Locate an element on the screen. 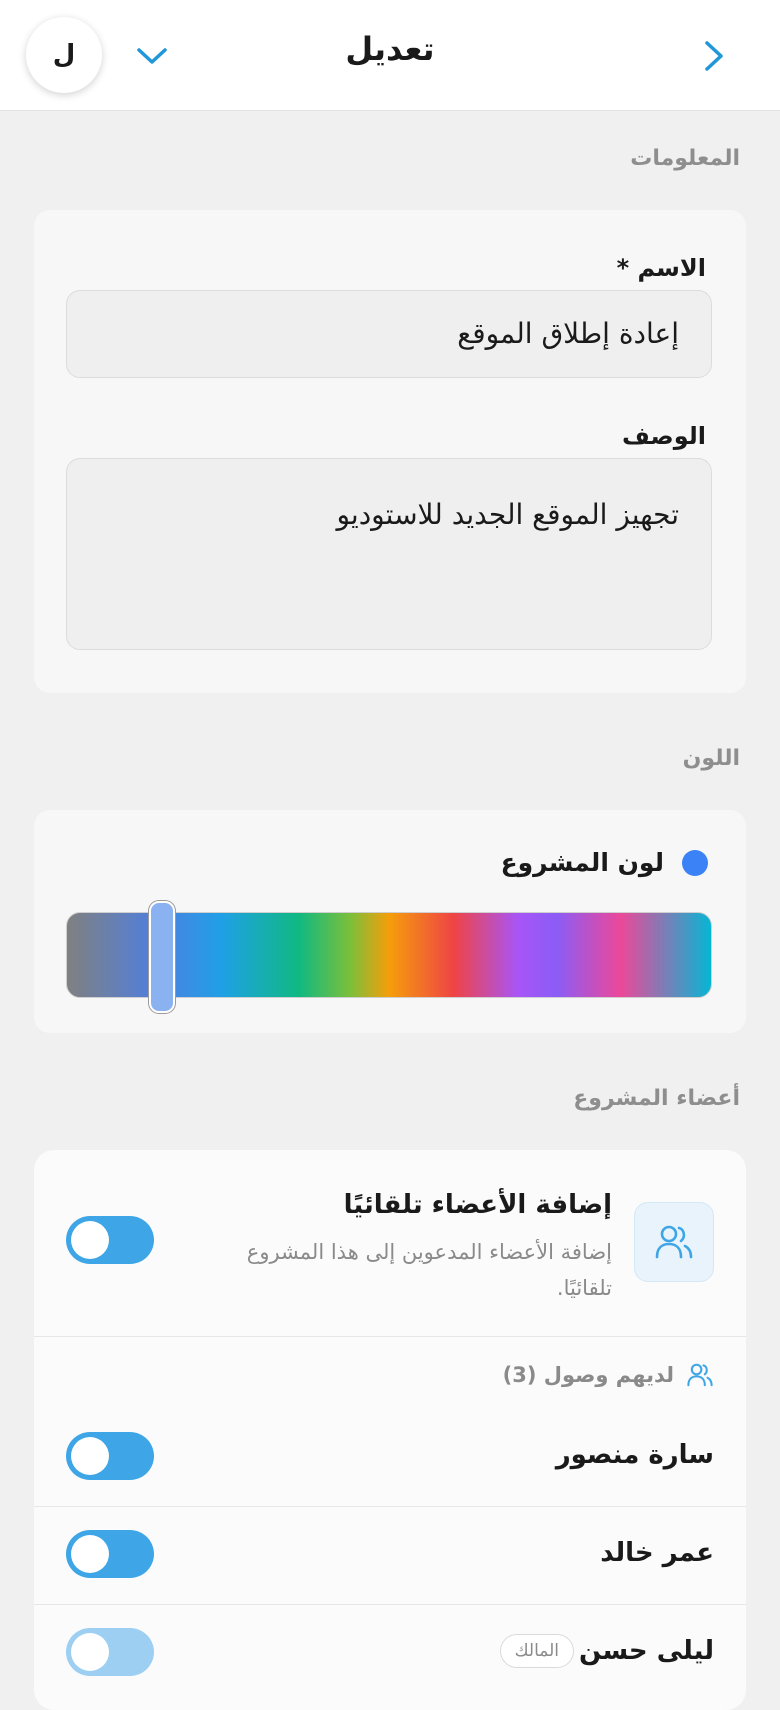  auto-add-icon-box is located at coordinates (674, 1242).